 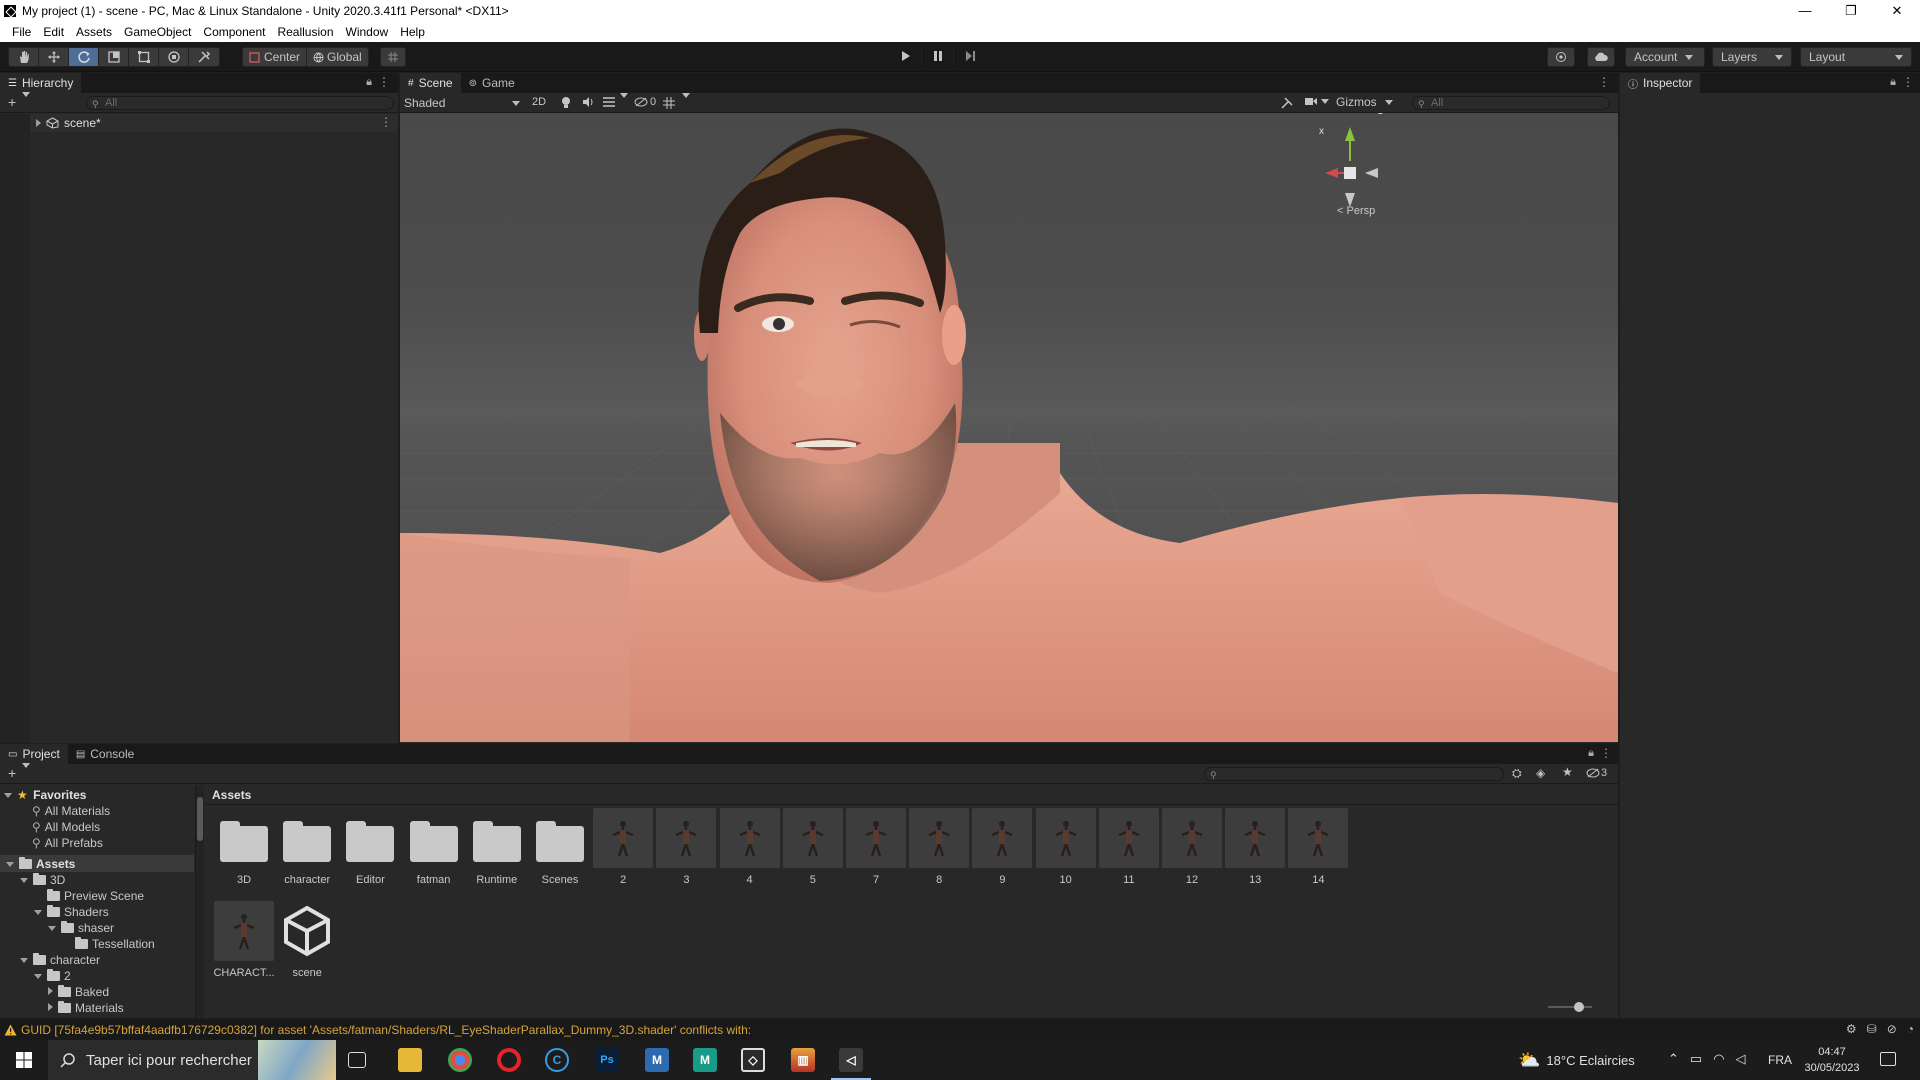 What do you see at coordinates (1892, 1029) in the screenshot?
I see `auto-generate-icon: ⊘` at bounding box center [1892, 1029].